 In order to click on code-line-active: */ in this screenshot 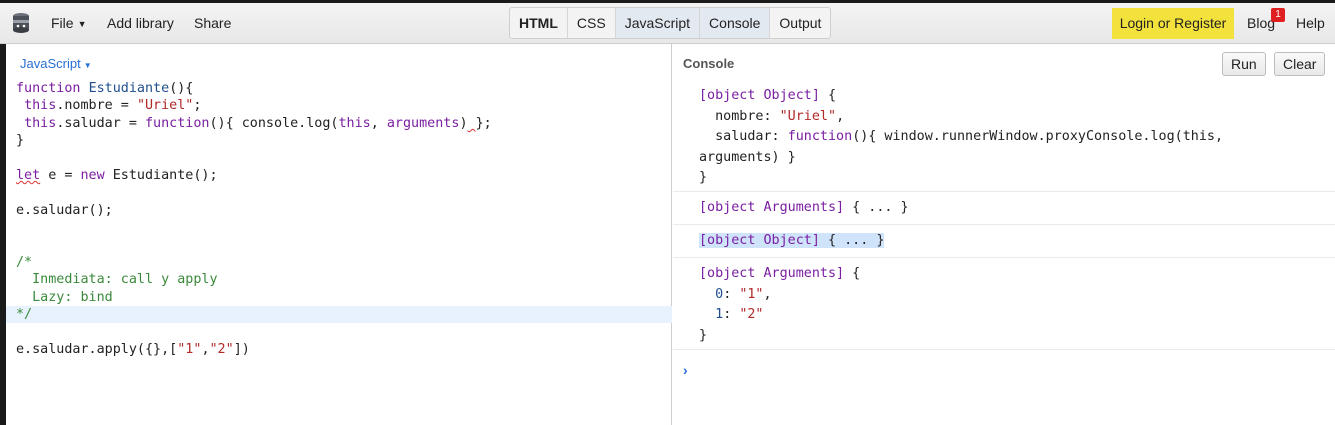, I will do `click(339, 315)`.